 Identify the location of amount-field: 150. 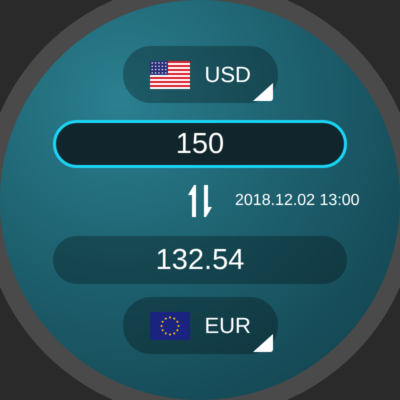
(200, 144).